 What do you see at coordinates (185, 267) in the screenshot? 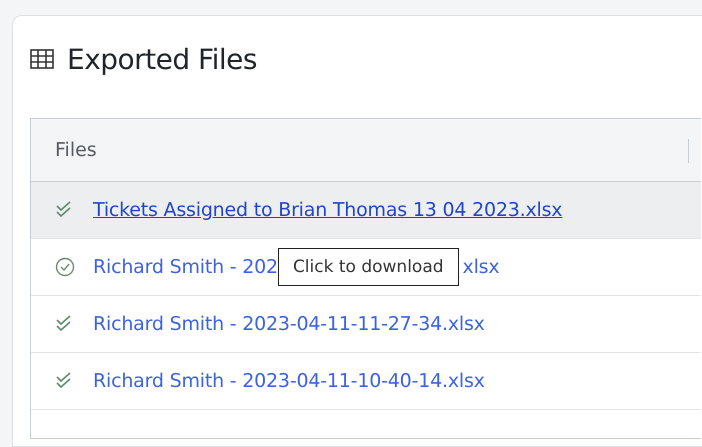
I see `file-link: Richard Smith - 202` at bounding box center [185, 267].